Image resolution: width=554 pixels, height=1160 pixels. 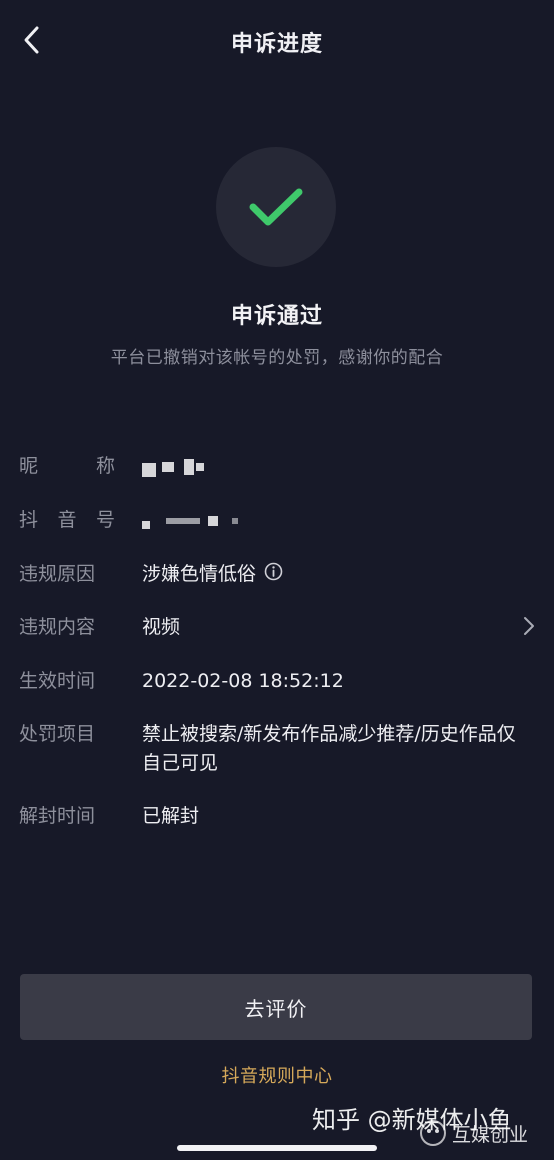 I want to click on status-circle, so click(x=276, y=207).